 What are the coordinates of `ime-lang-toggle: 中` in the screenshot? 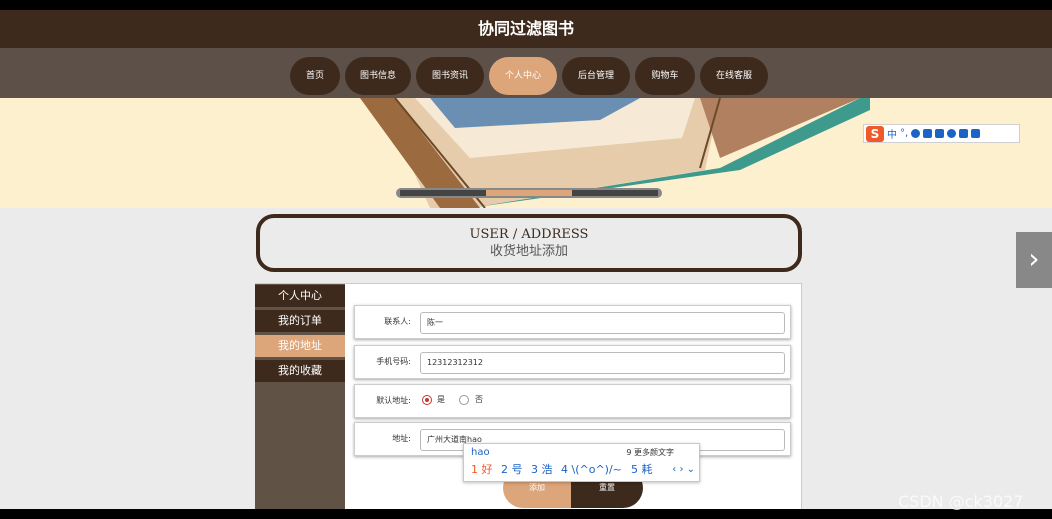 It's located at (892, 133).